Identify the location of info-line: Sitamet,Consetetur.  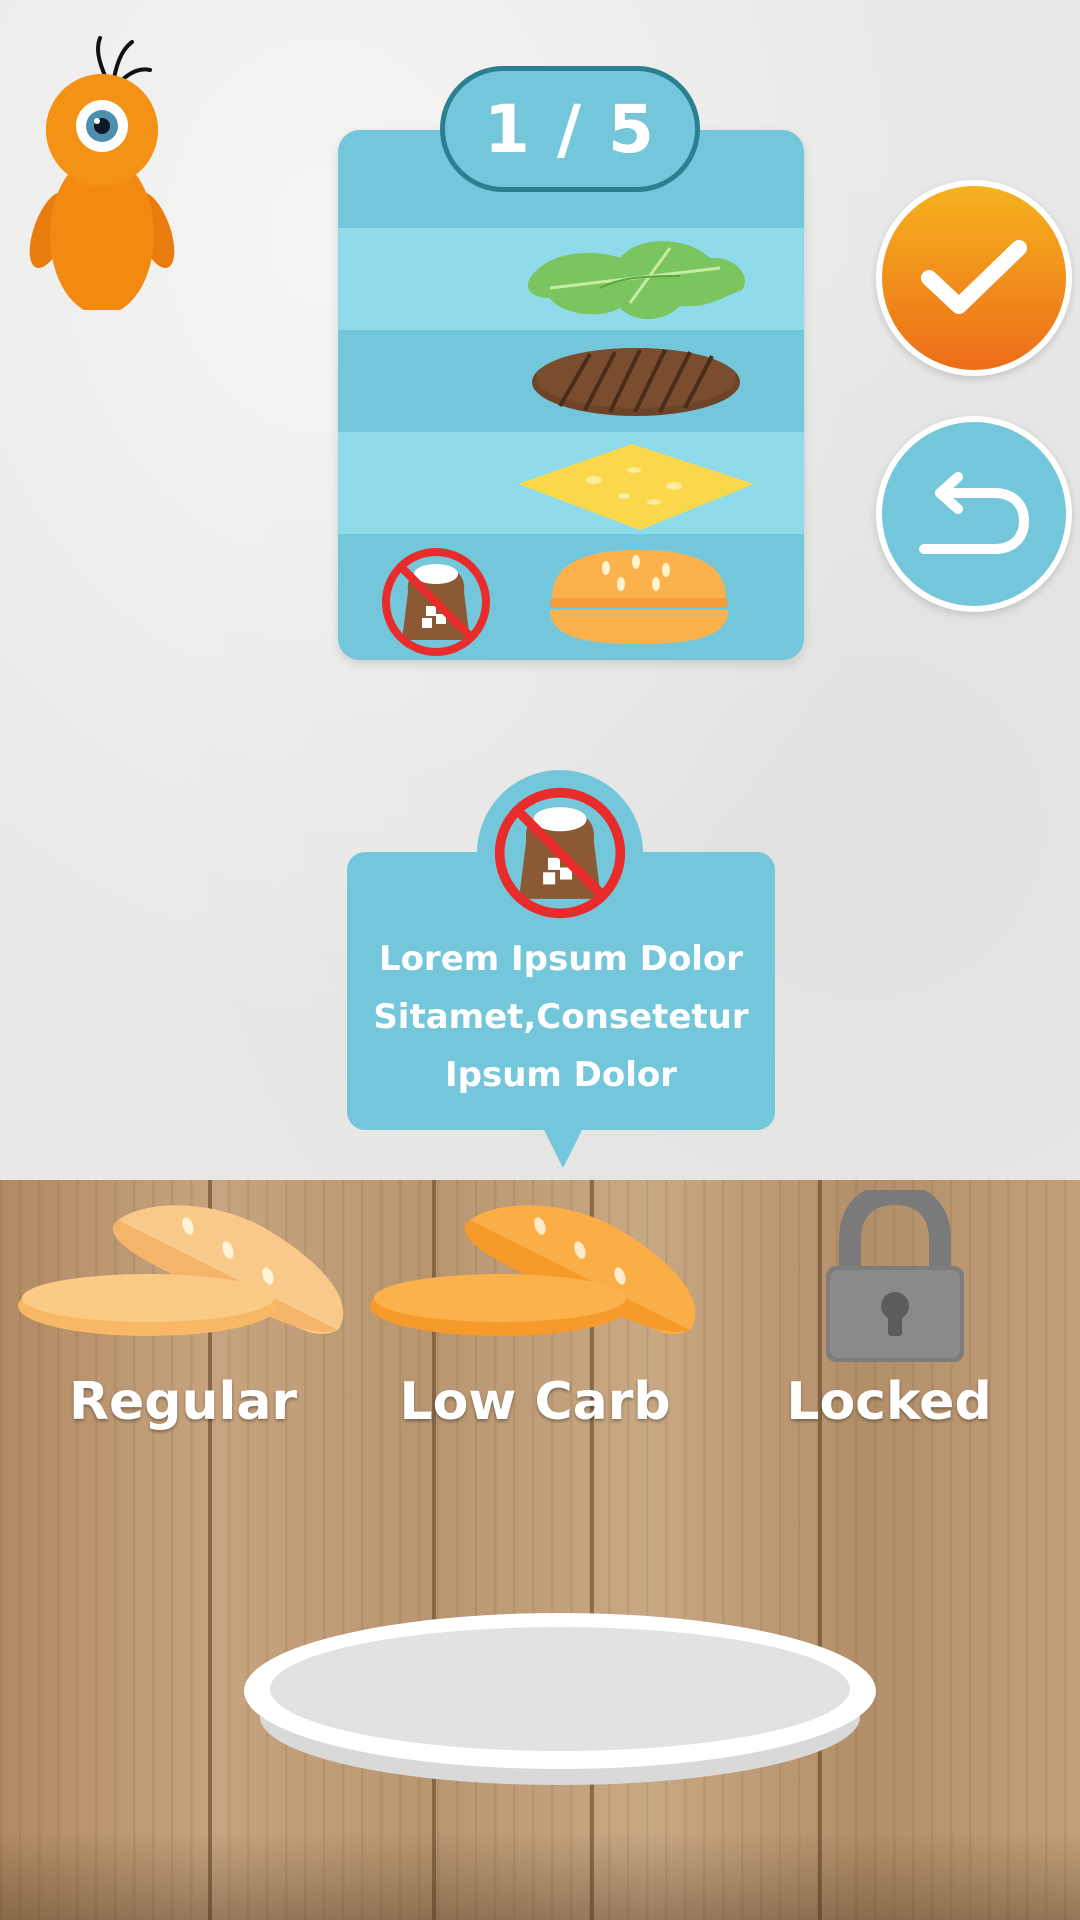
(561, 1017).